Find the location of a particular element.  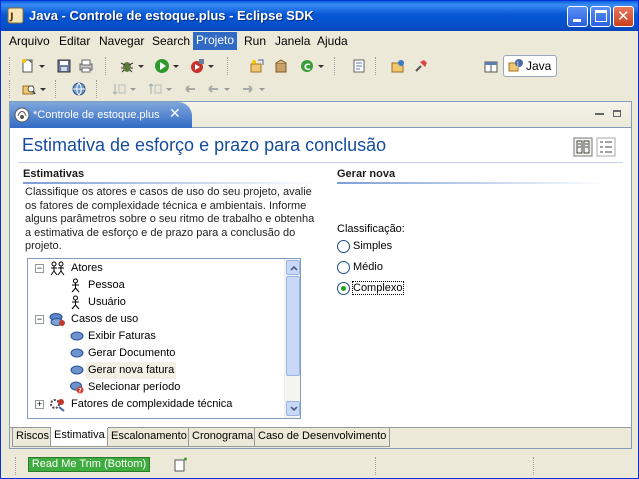

new-class-dropdown-icon is located at coordinates (321, 66).